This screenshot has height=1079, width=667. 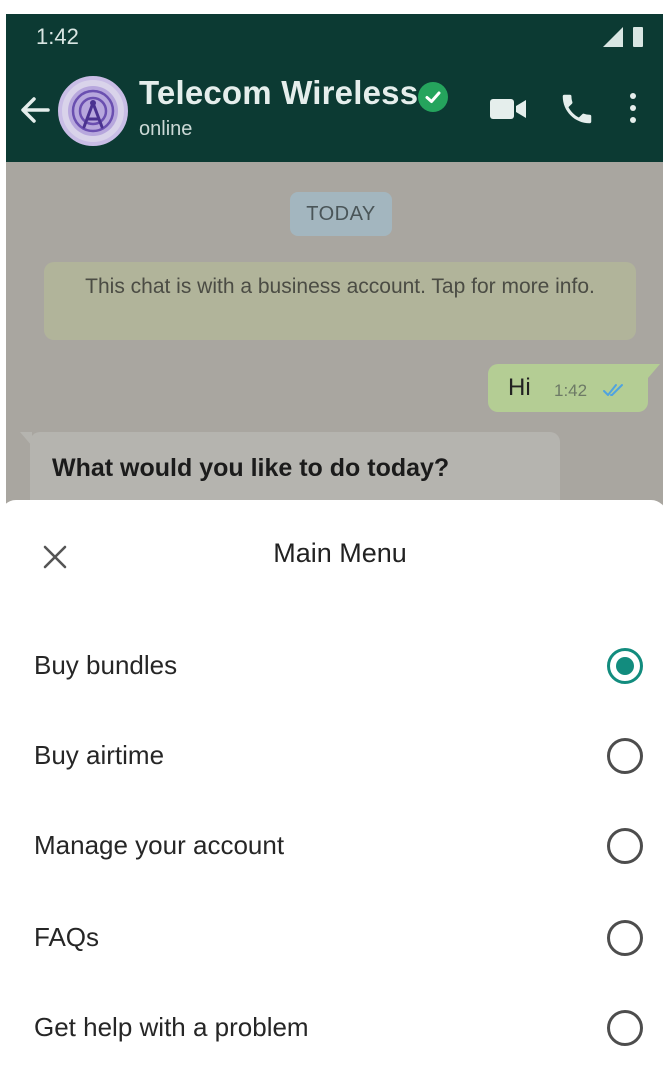 What do you see at coordinates (106, 665) in the screenshot?
I see `menu-option-label: Buy bundles` at bounding box center [106, 665].